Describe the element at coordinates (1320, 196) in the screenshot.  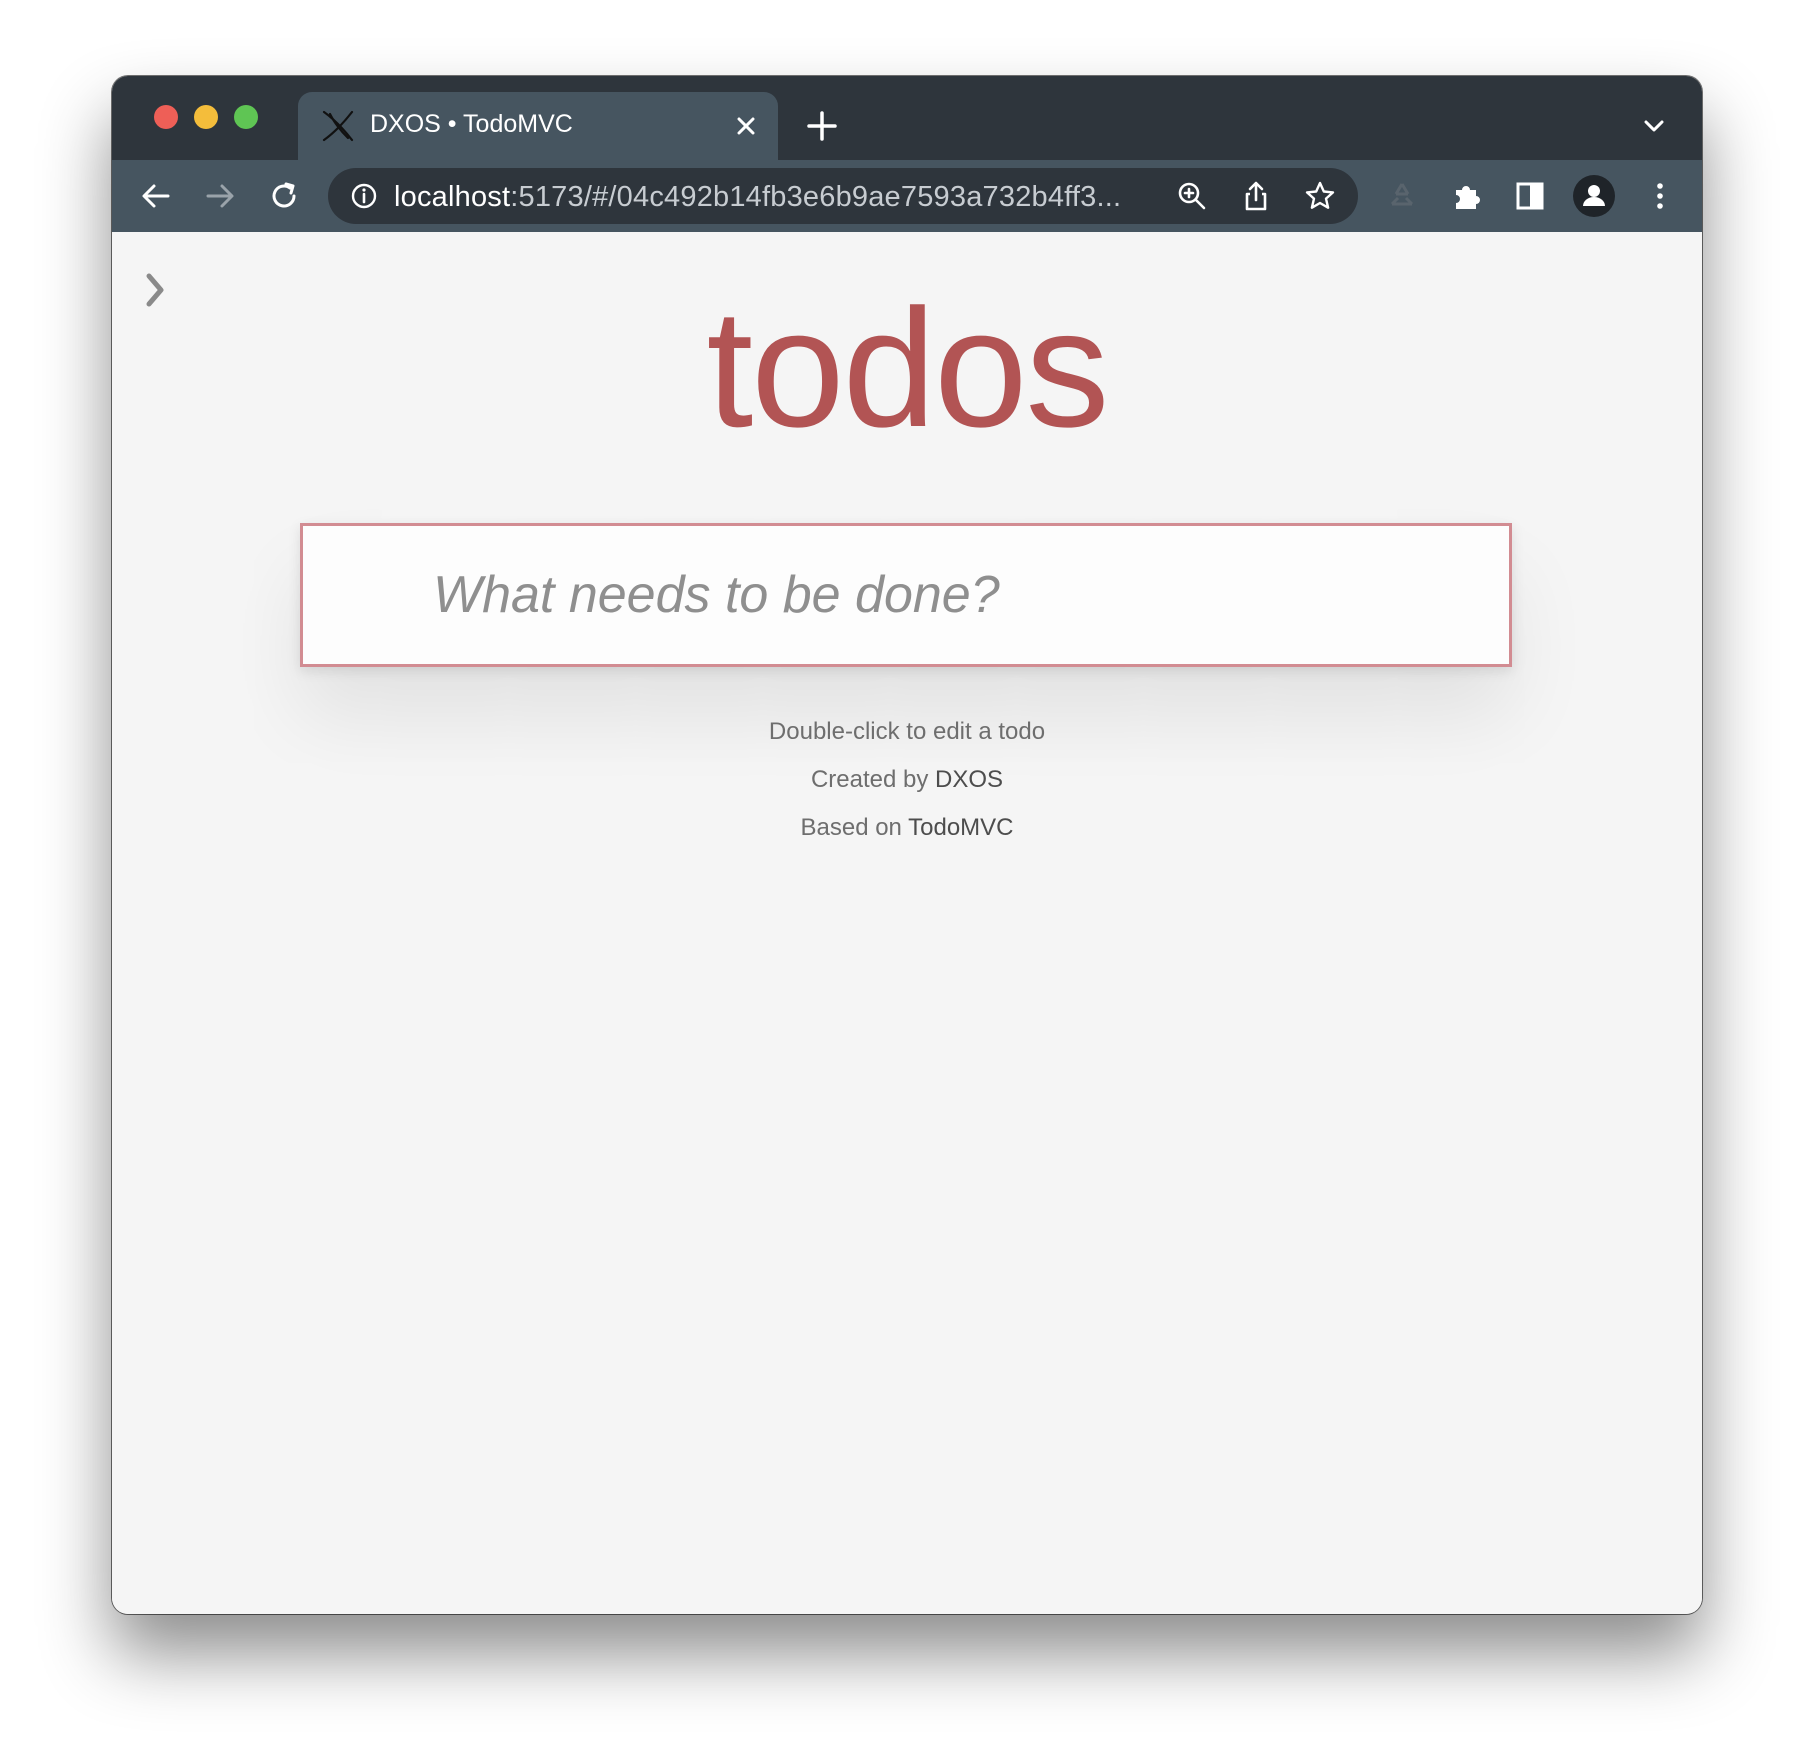
I see `bookmark-star-icon` at that location.